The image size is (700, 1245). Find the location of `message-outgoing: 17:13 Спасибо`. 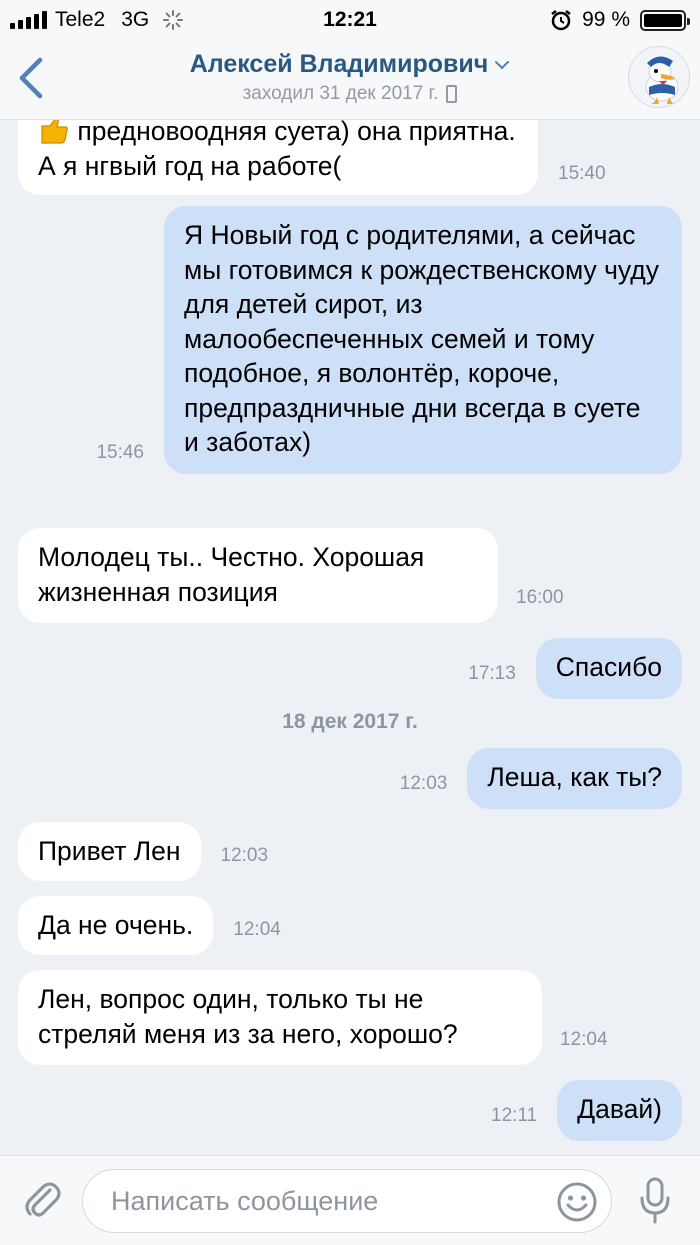

message-outgoing: 17:13 Спасибо is located at coordinates (575, 668).